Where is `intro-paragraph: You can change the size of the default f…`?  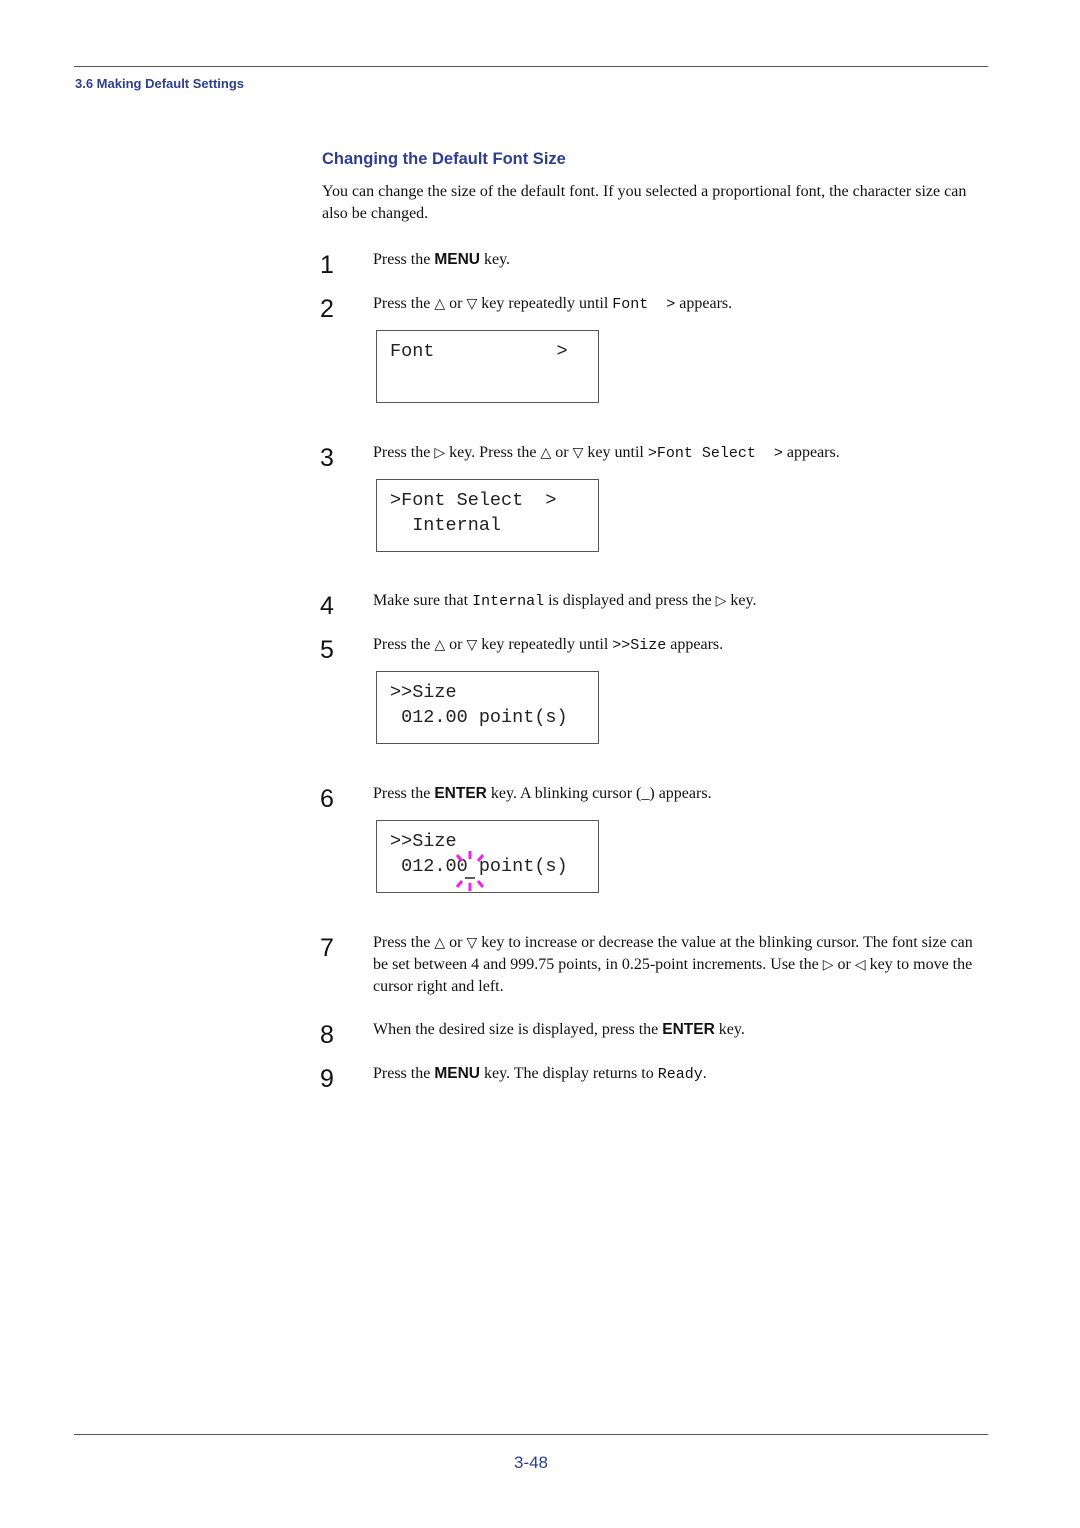
intro-paragraph: You can change the size of the default f… is located at coordinates (644, 202).